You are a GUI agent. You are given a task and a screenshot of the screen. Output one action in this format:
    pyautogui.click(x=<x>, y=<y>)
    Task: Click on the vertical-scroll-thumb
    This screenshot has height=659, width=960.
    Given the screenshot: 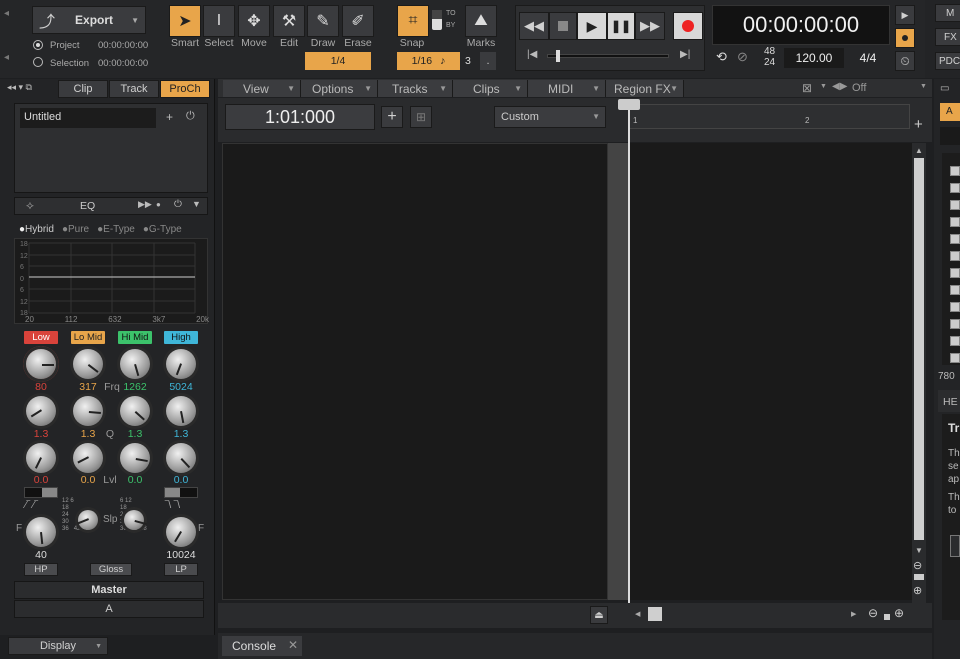 What is the action you would take?
    pyautogui.click(x=919, y=349)
    